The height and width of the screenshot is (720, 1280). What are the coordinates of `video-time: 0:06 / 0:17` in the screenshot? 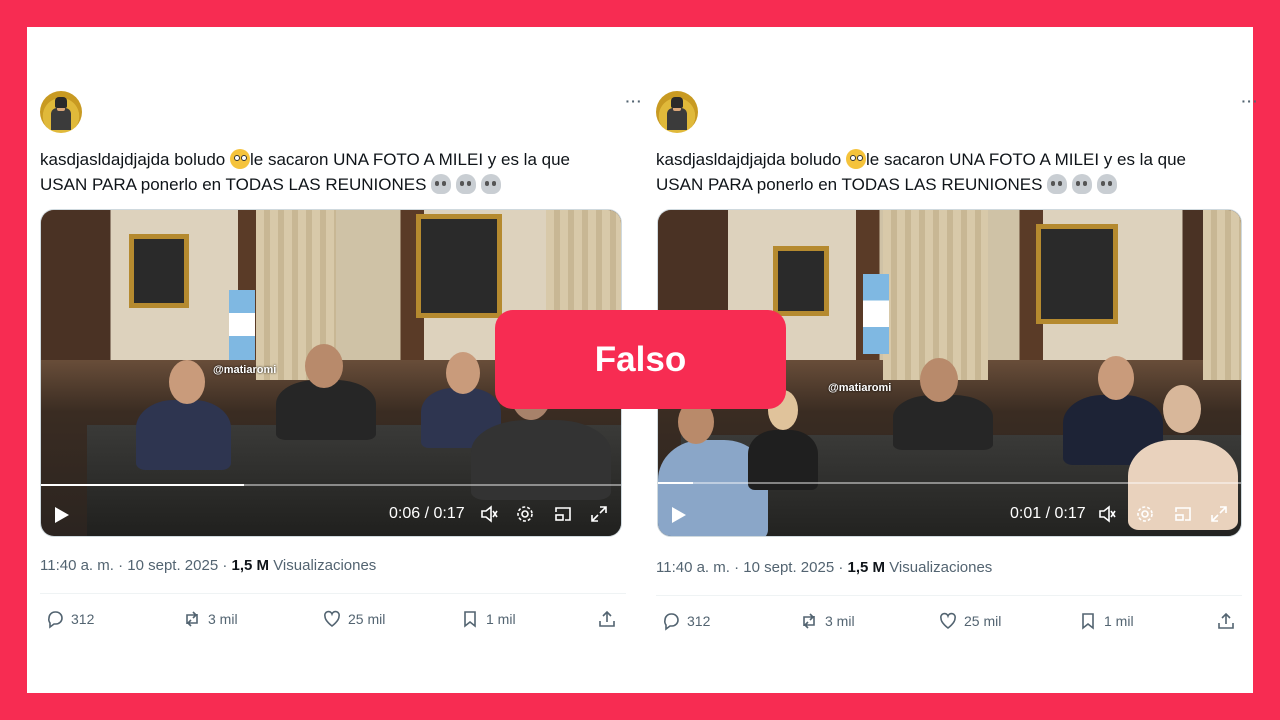 It's located at (427, 513).